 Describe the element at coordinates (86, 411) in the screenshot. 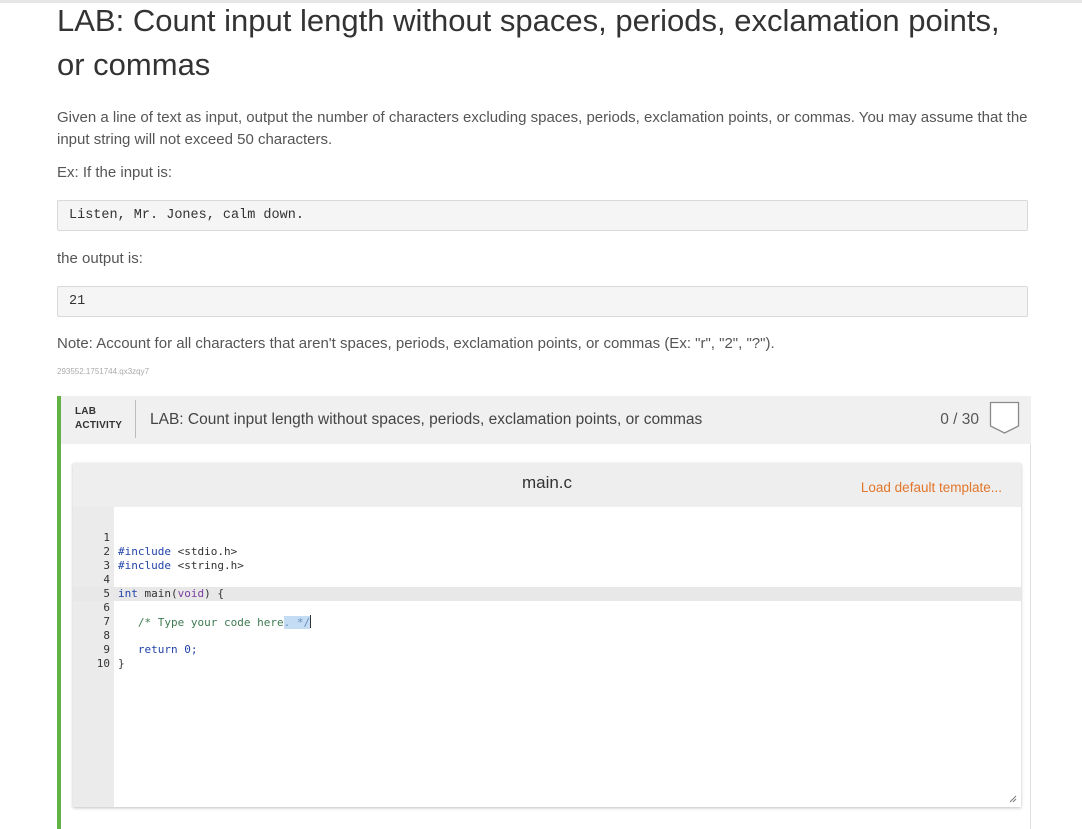

I see `lab-tag-line1: LAB` at that location.